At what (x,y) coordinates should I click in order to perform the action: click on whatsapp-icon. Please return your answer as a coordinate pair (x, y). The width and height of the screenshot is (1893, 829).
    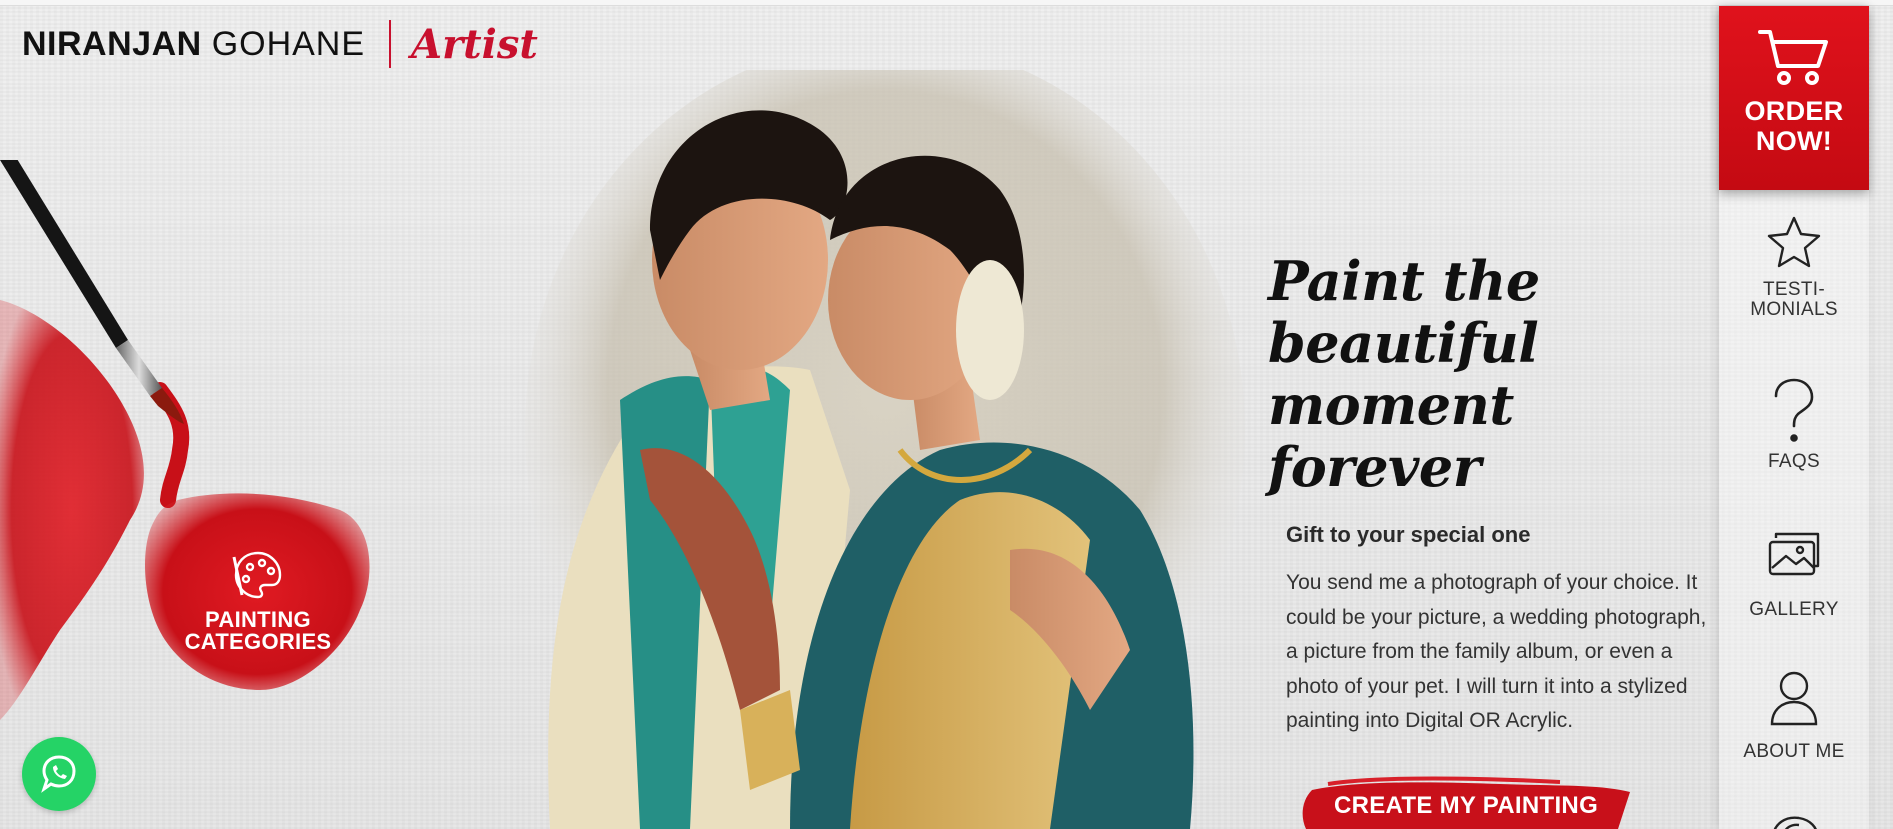
    Looking at the image, I should click on (58, 774).